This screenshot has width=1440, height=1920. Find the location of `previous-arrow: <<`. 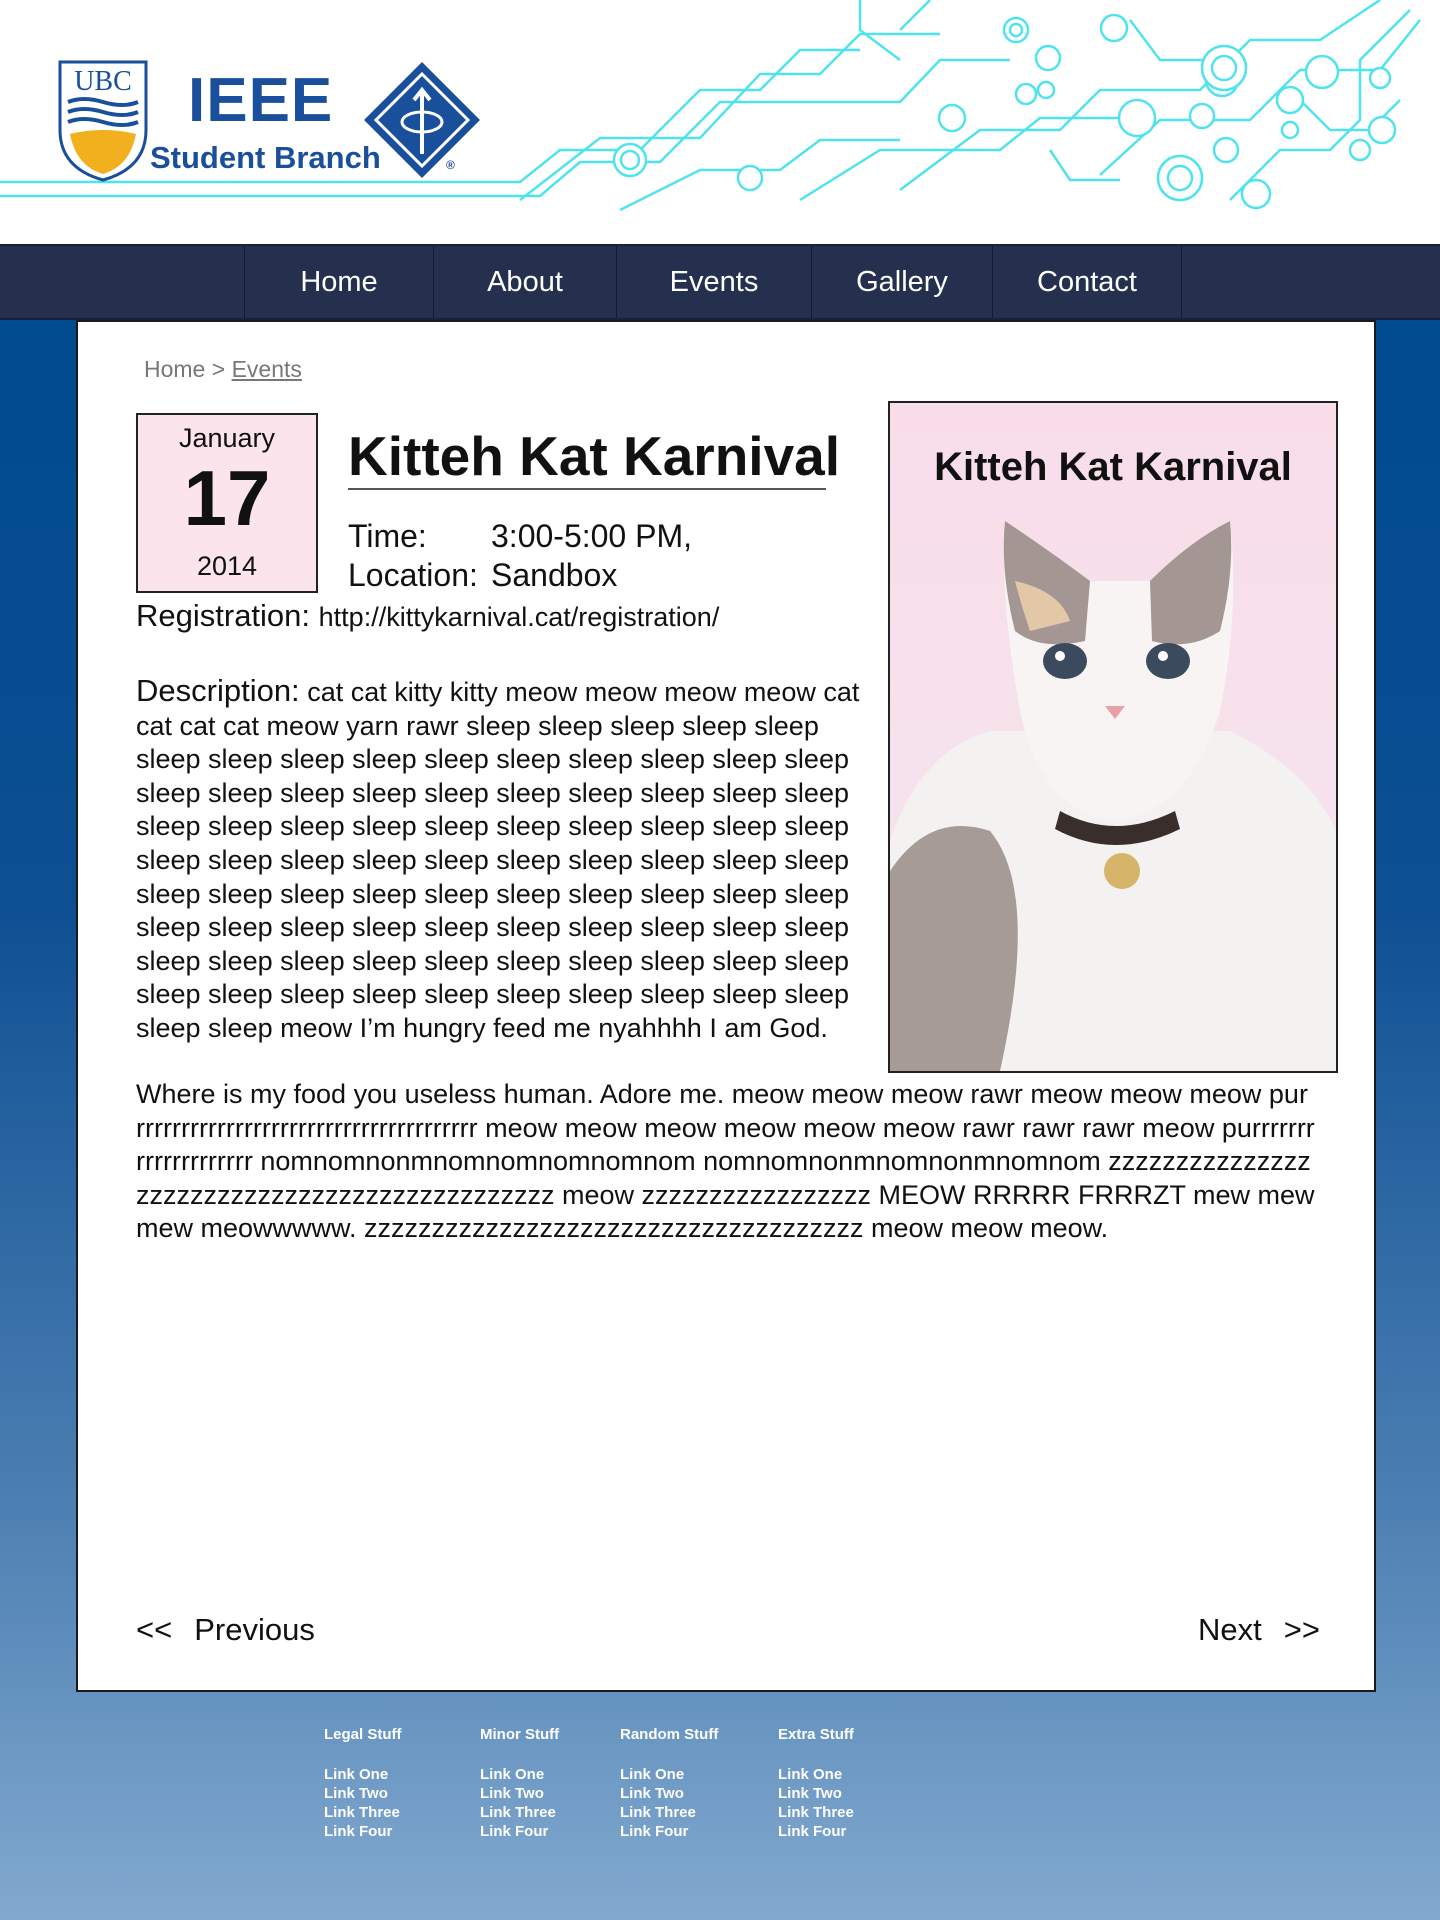

previous-arrow: << is located at coordinates (154, 1629).